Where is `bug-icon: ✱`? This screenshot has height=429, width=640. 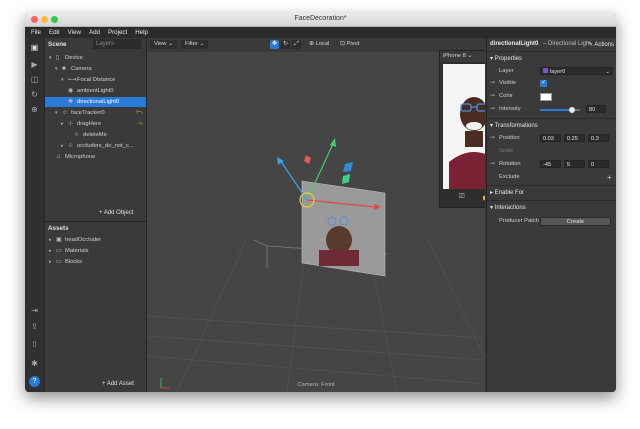
bug-icon: ✱ is located at coordinates (34, 363).